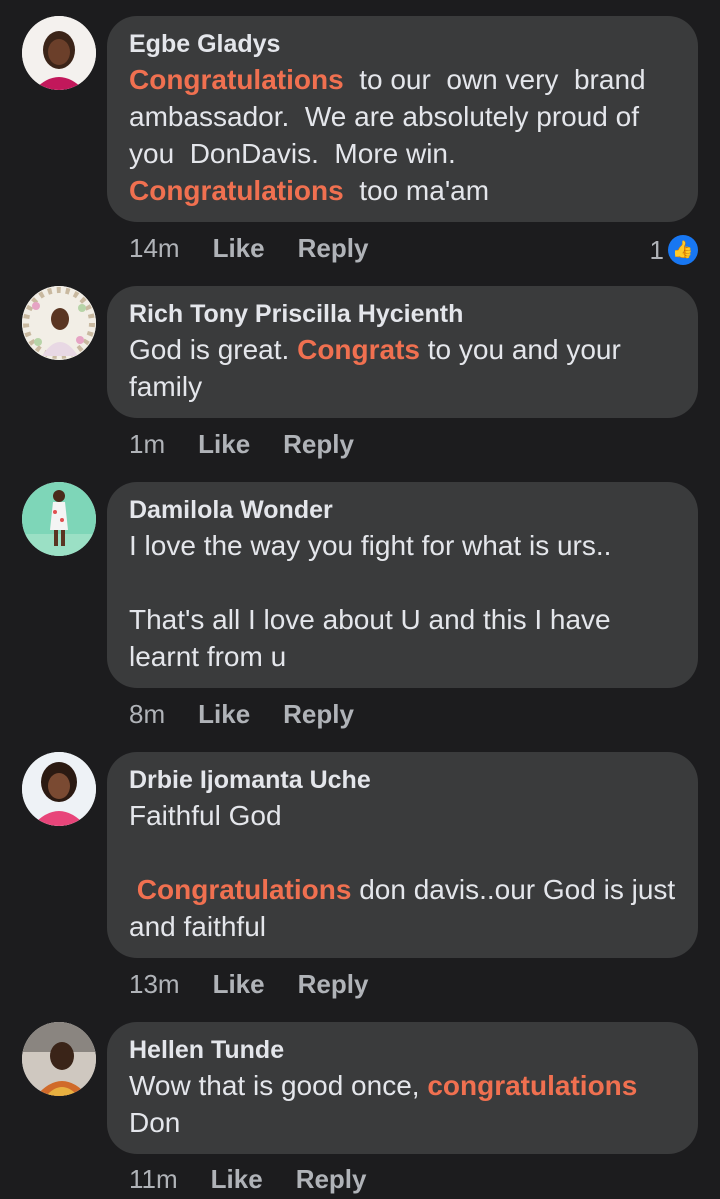  I want to click on comment-actions: 8m Like Reply, so click(241, 714).